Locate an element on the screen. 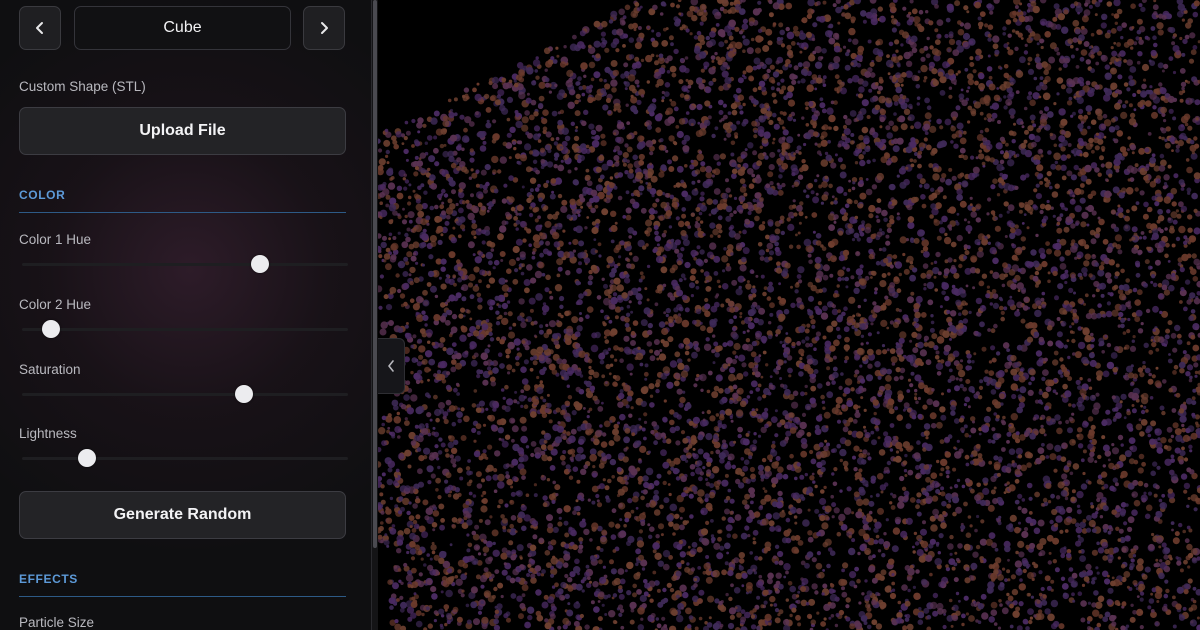 This screenshot has width=1200, height=630. saturation-slider is located at coordinates (185, 394).